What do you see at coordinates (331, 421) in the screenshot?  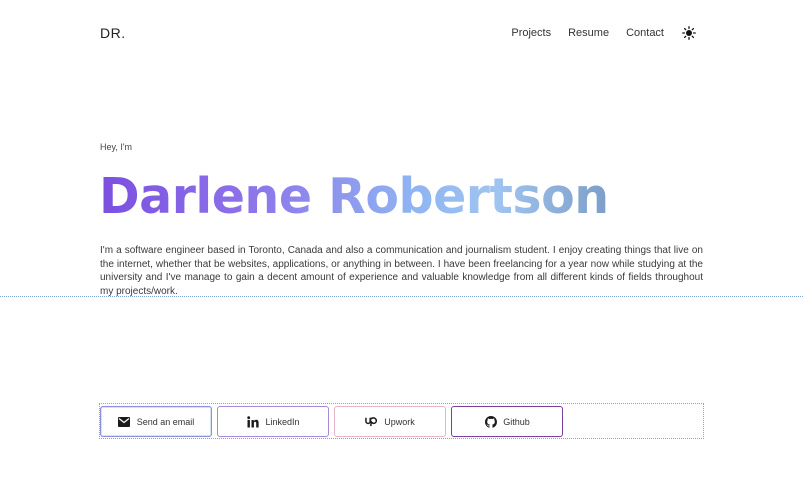 I see `contact-links: Send an email LinkedIn Upwork Github` at bounding box center [331, 421].